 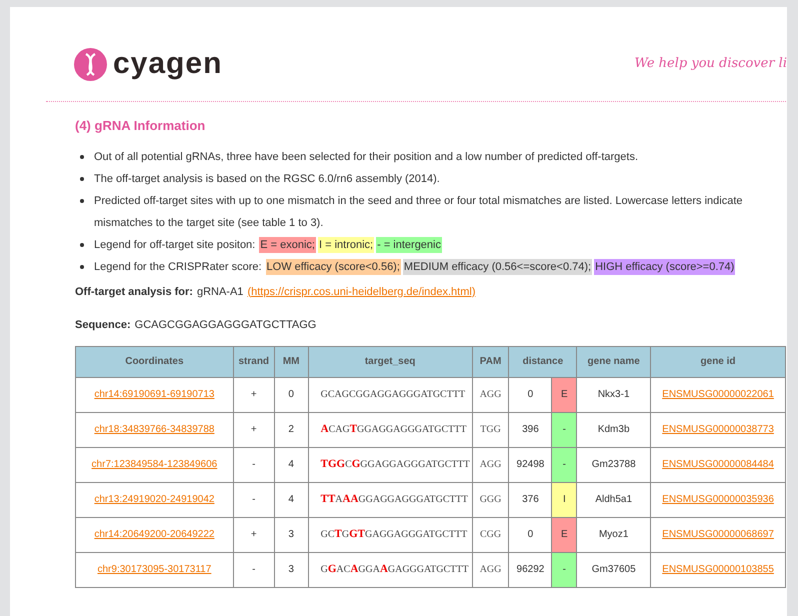 I want to click on legend-label: Legend for the CRISPRater score:, so click(x=178, y=267).